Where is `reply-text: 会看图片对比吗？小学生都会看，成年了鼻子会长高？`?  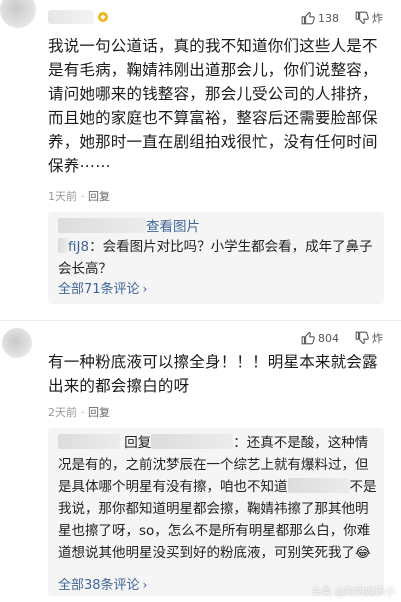
reply-text: 会看图片对比吗？小学生都会看，成年了鼻子会长高？ is located at coordinates (215, 258).